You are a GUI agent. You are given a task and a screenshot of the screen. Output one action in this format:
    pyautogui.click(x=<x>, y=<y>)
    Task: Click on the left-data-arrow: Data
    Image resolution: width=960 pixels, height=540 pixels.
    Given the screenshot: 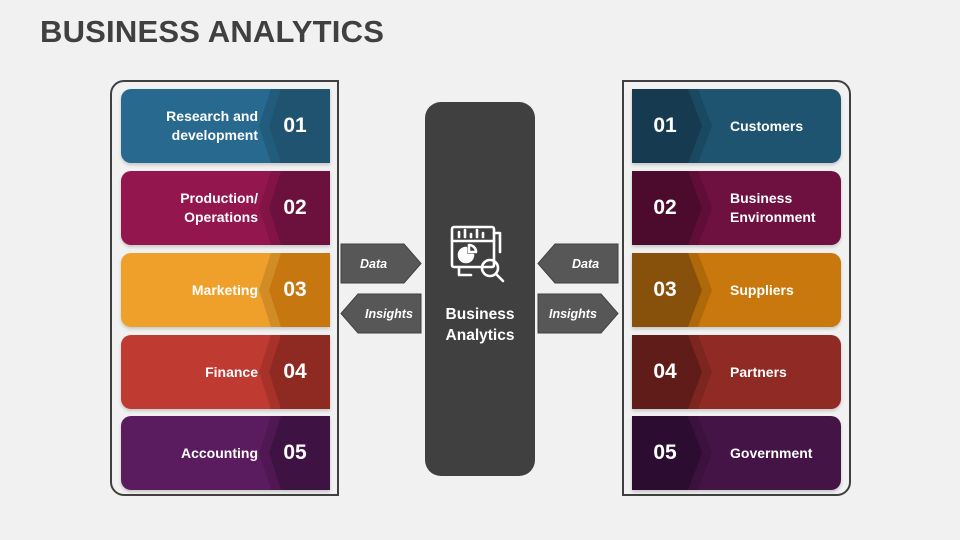 What is the action you would take?
    pyautogui.click(x=381, y=263)
    